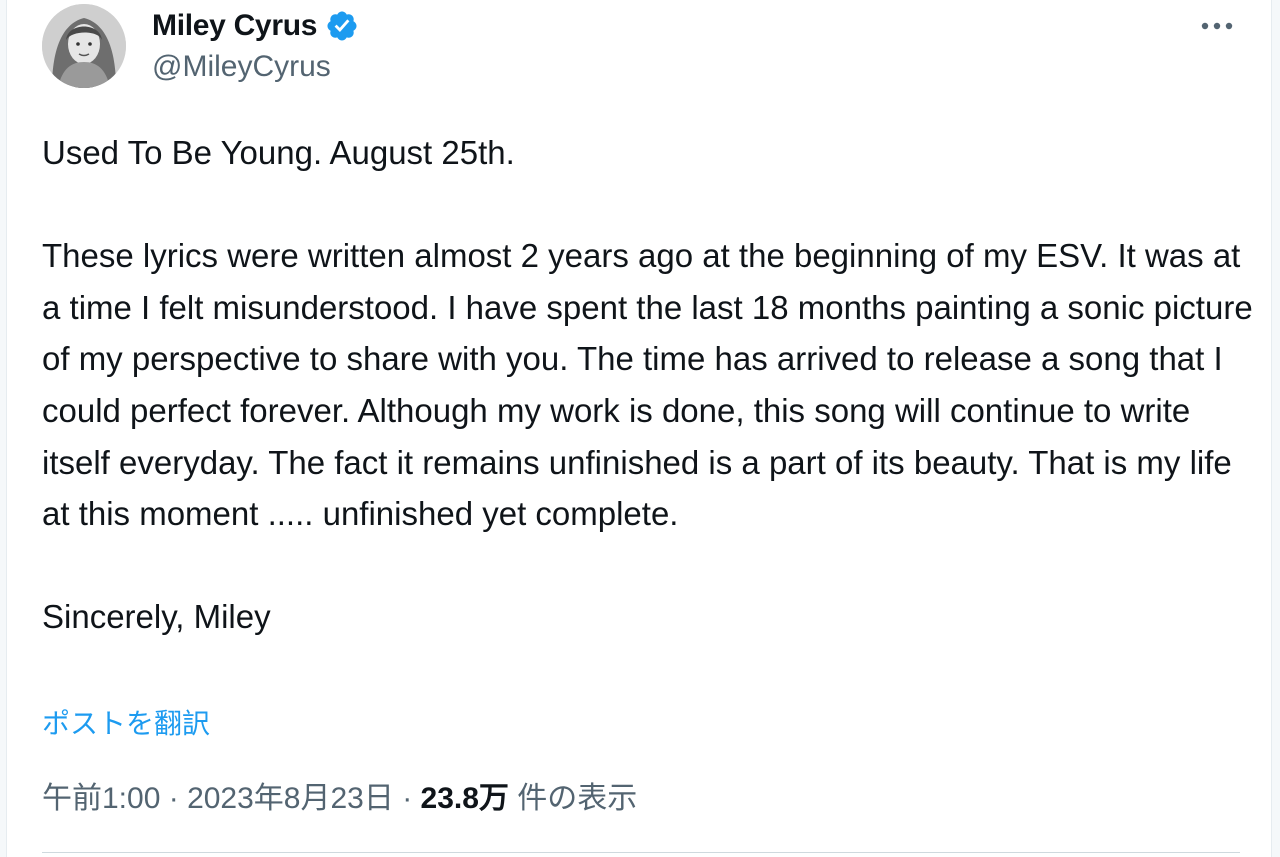  I want to click on tweet-time: 午前1:00, so click(101, 795).